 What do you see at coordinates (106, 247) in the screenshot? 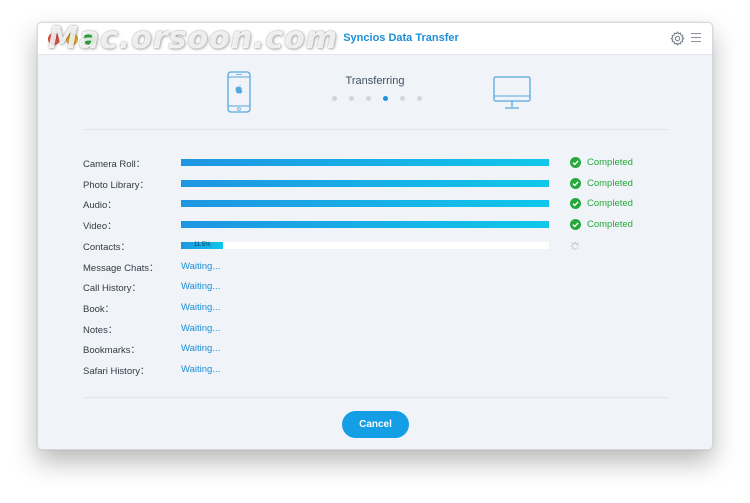
I see `row-label: Contacts：` at bounding box center [106, 247].